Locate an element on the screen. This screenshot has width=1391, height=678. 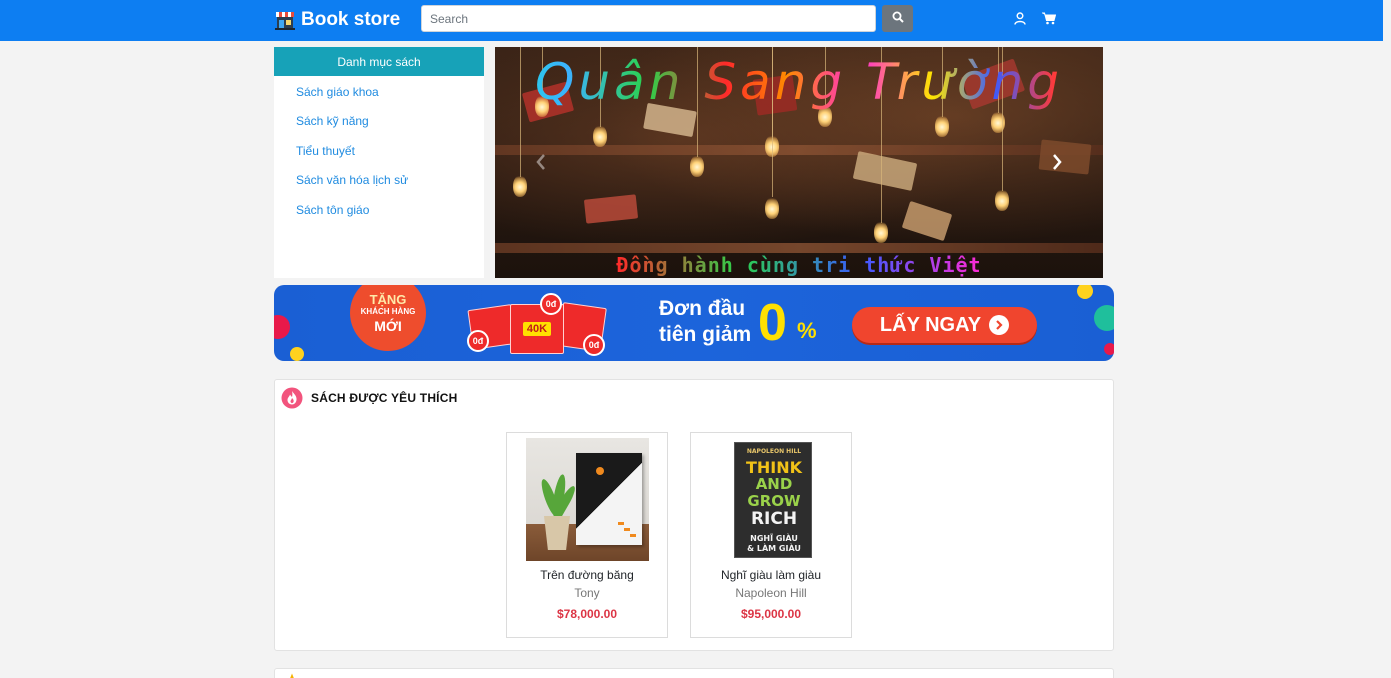
user-icon is located at coordinates (1020, 18).